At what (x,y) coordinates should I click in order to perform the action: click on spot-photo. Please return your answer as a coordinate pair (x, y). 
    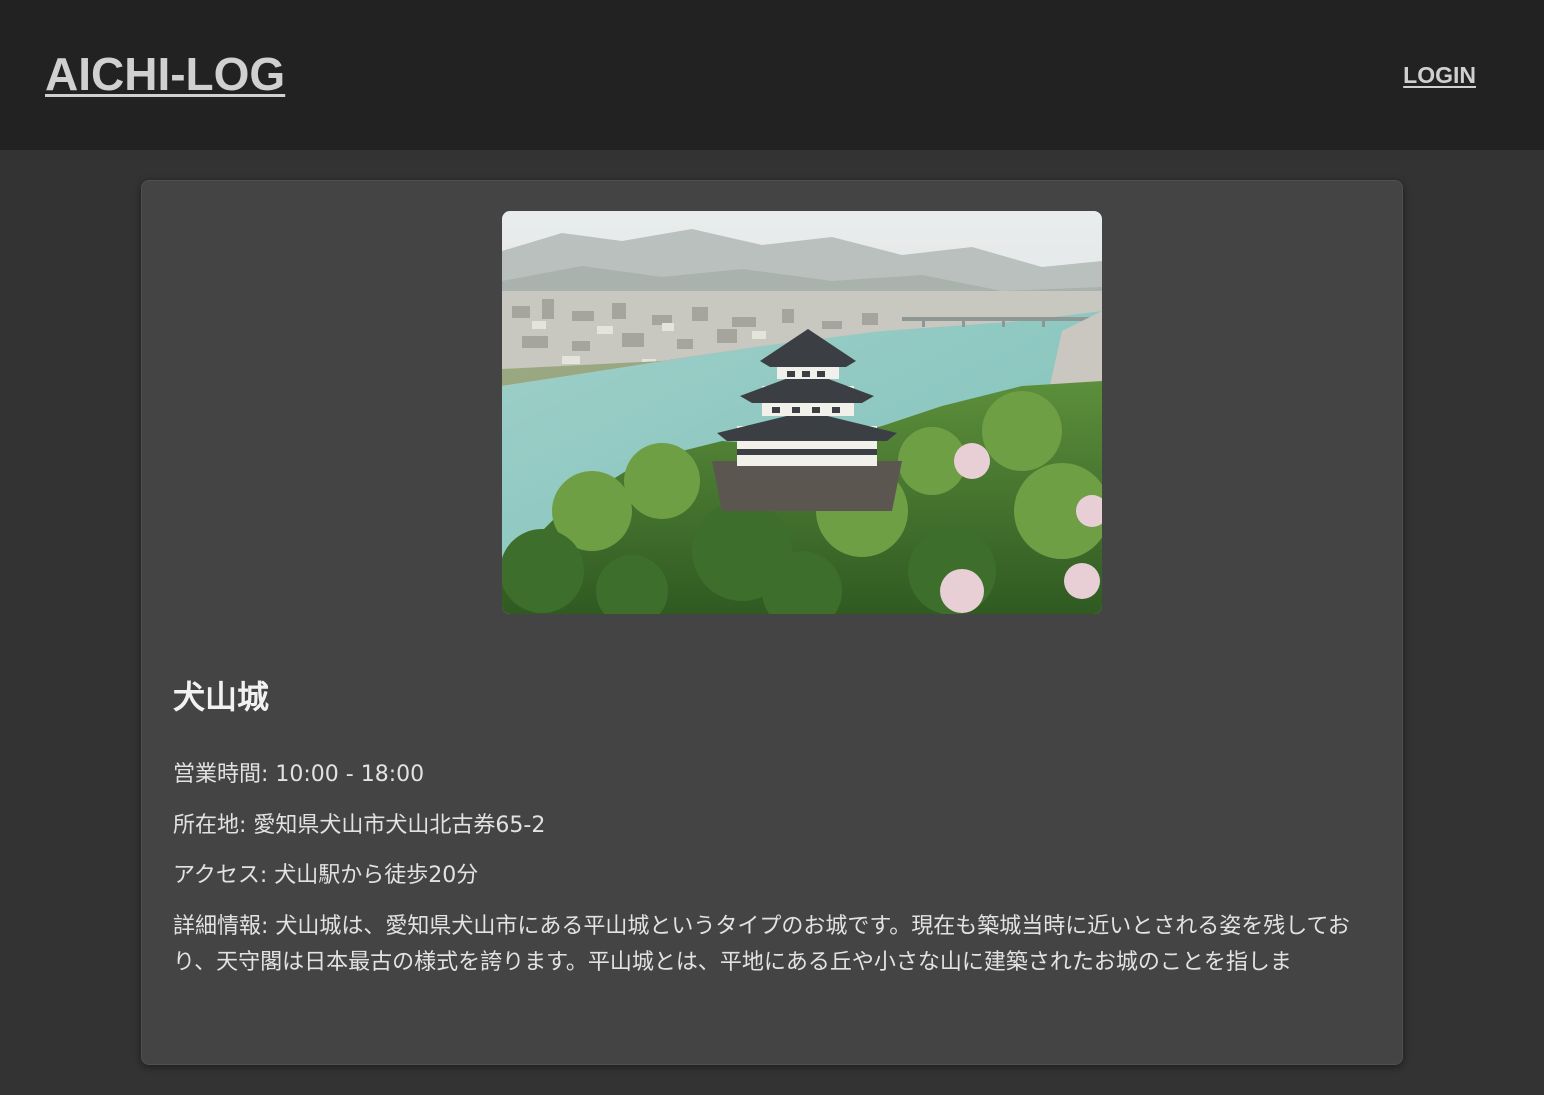
    Looking at the image, I should click on (802, 412).